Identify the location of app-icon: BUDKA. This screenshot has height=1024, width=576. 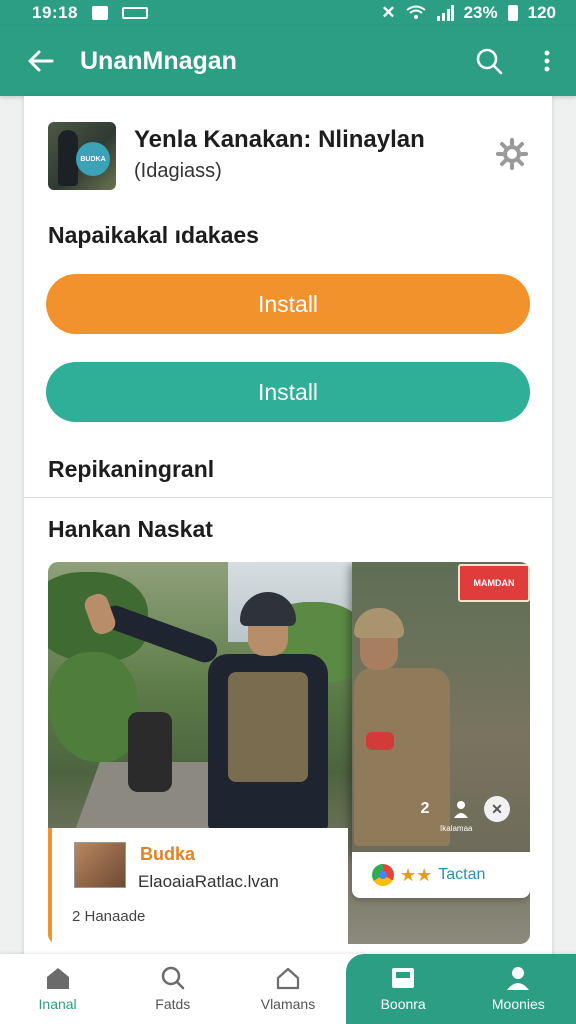
(82, 156).